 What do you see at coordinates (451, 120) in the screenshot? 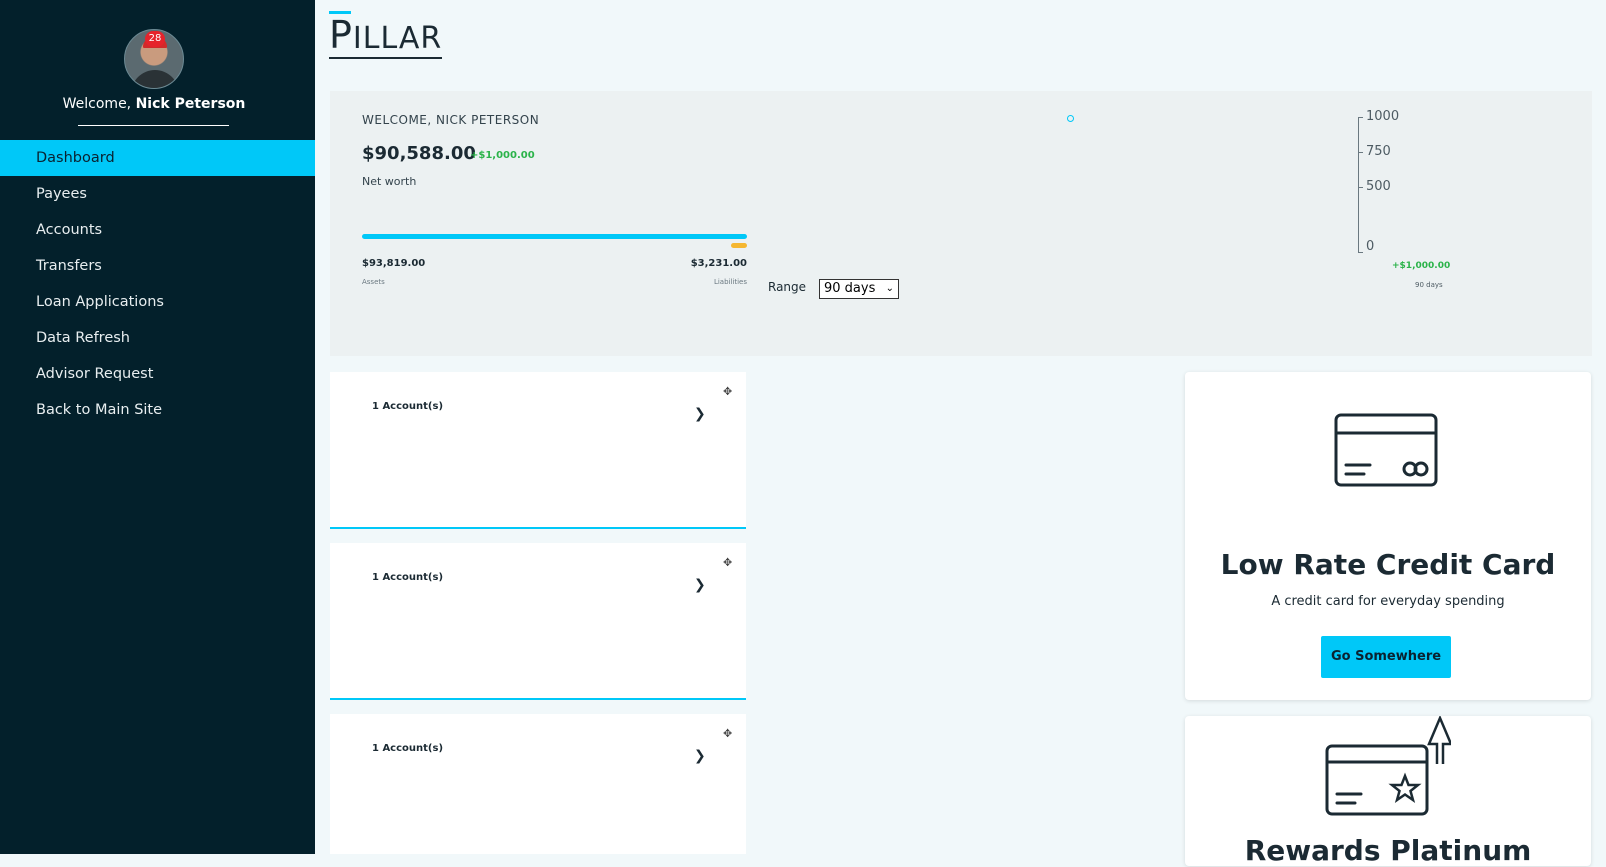
I see `summary-welcome: WELCOME, NICK PETERSON` at bounding box center [451, 120].